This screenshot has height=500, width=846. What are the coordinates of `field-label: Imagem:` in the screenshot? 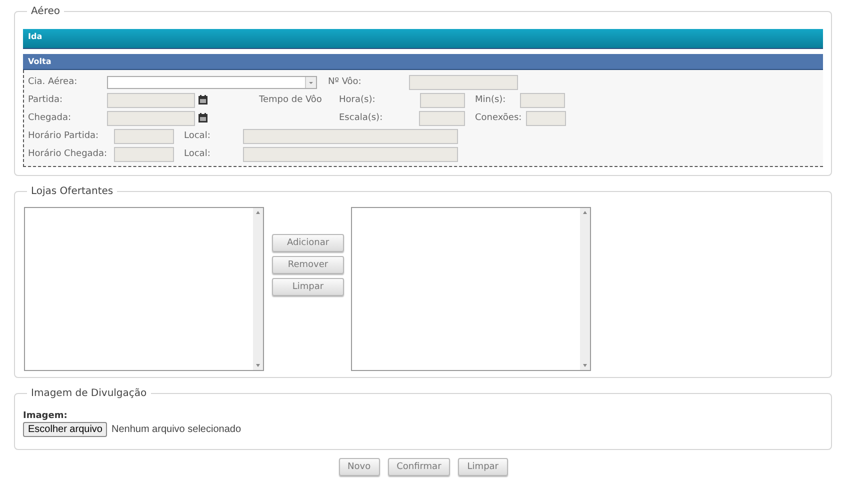 It's located at (45, 416).